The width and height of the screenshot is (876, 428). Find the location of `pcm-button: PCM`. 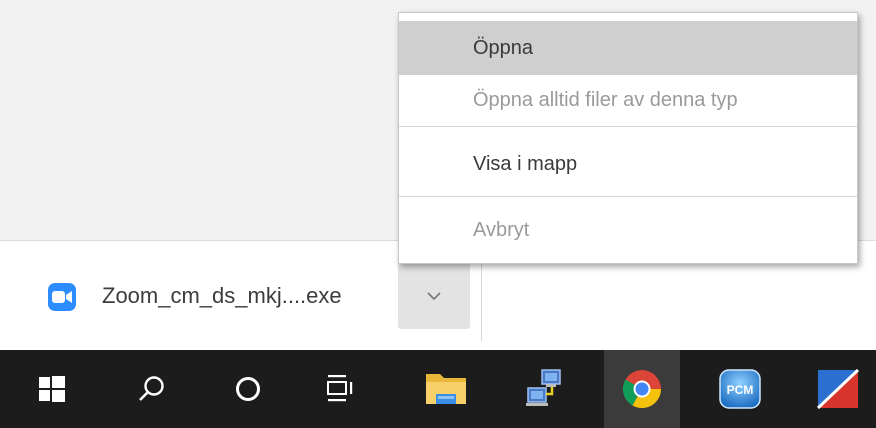

pcm-button: PCM is located at coordinates (740, 389).